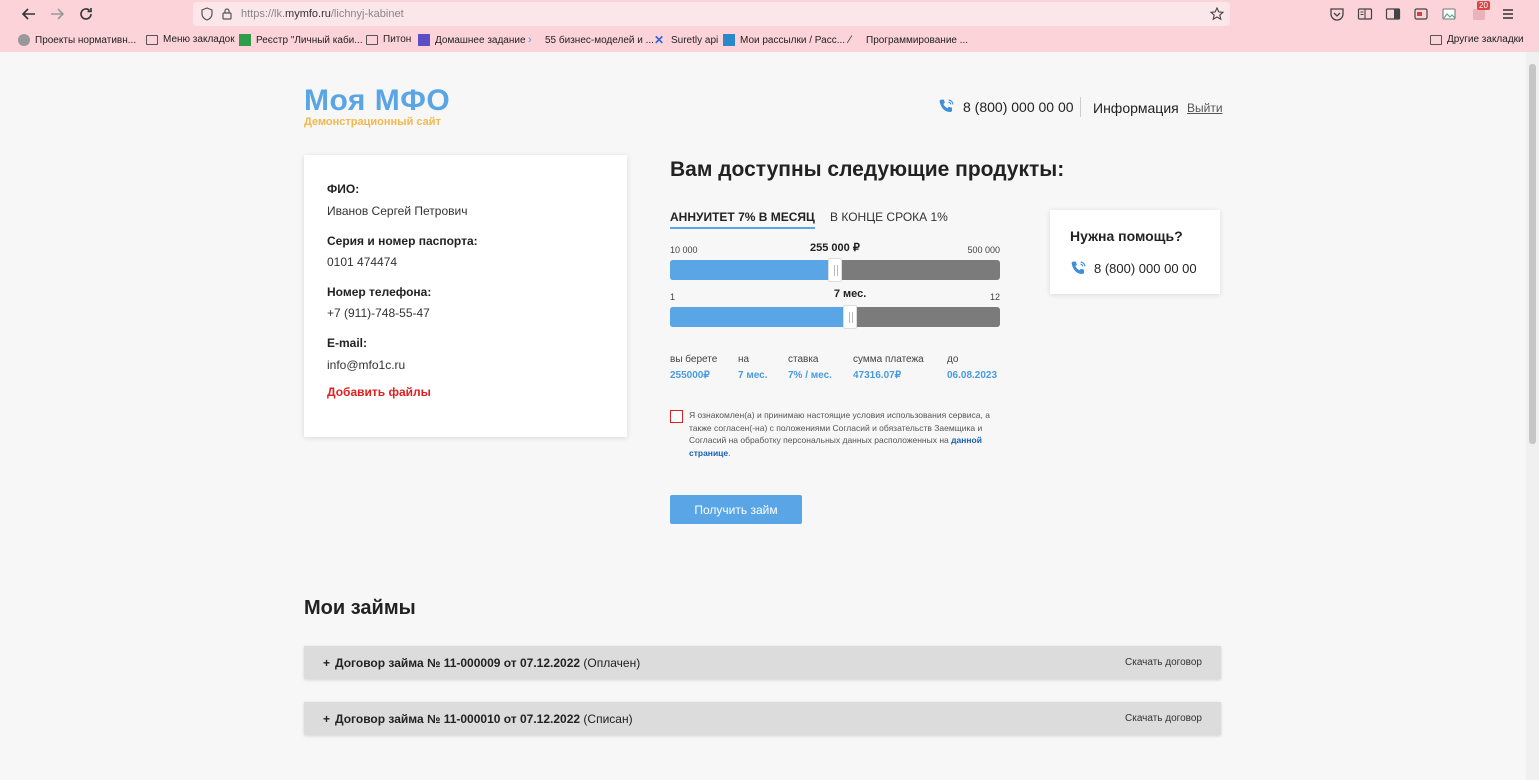 This screenshot has height=780, width=1539. I want to click on pocket-icon, so click(1337, 14).